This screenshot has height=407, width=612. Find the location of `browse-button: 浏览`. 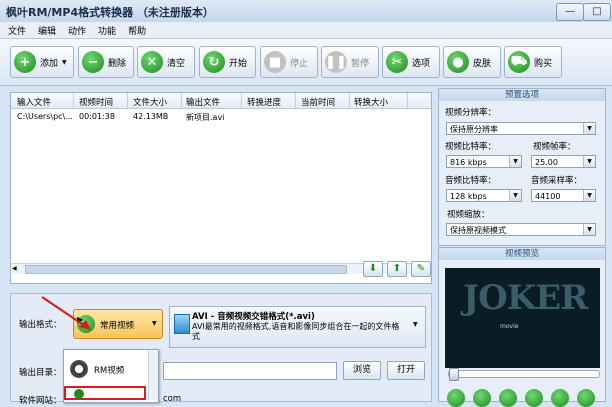

browse-button: 浏览 is located at coordinates (362, 370).